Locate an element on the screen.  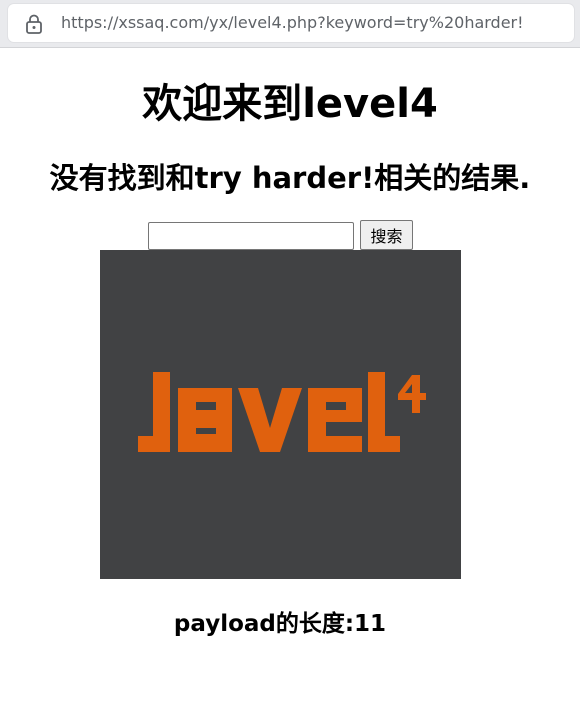
level4-logo-graphic is located at coordinates (282, 412).